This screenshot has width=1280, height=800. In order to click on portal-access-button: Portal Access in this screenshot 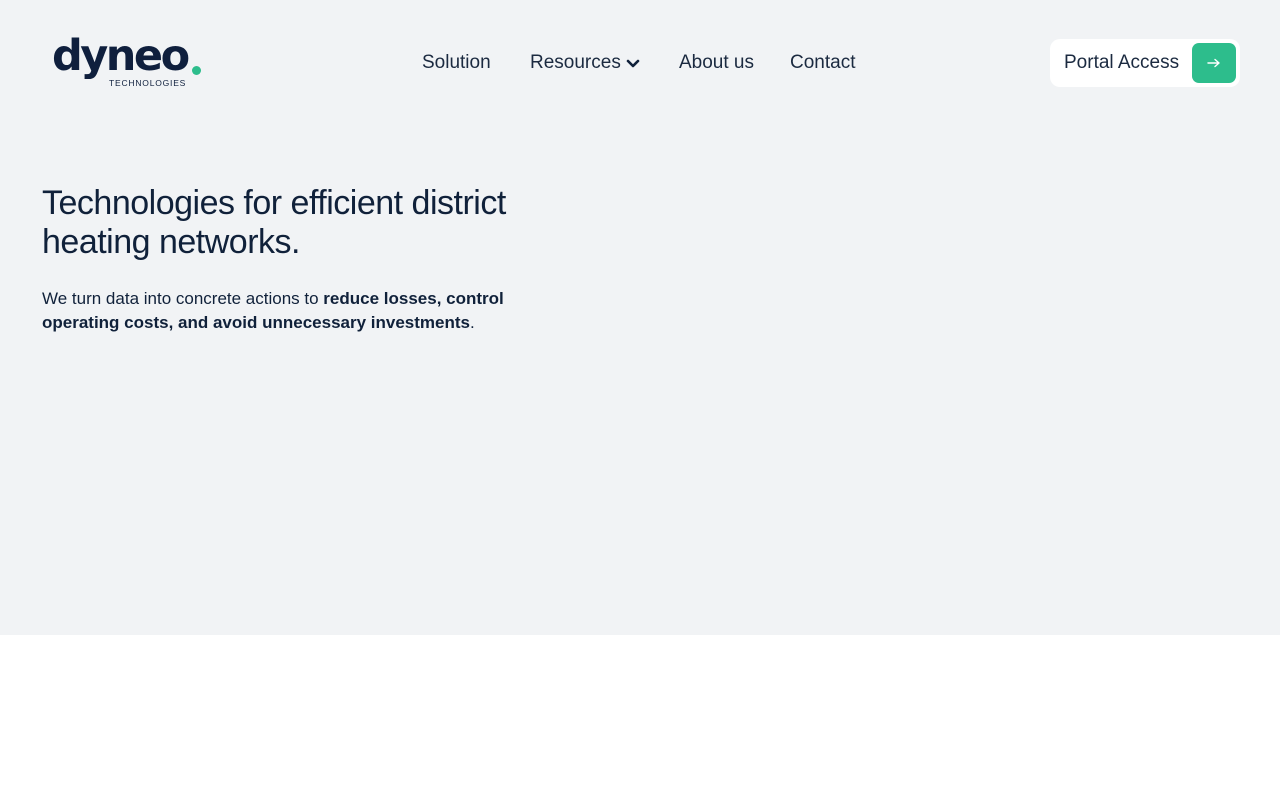, I will do `click(1145, 63)`.